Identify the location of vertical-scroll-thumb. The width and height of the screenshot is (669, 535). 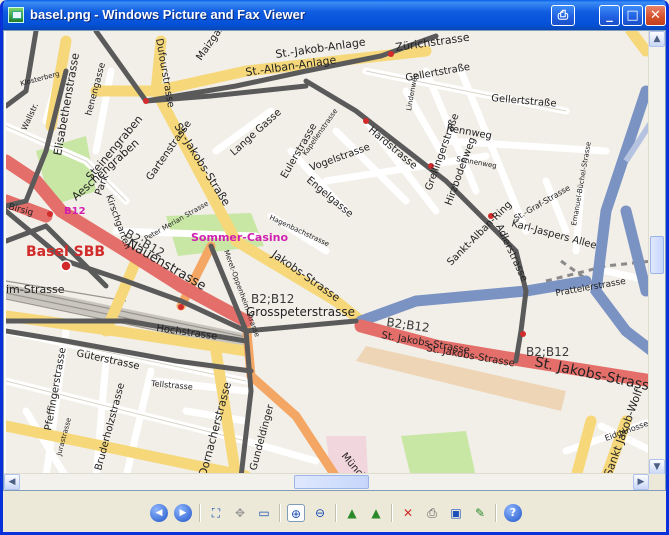
(657, 255).